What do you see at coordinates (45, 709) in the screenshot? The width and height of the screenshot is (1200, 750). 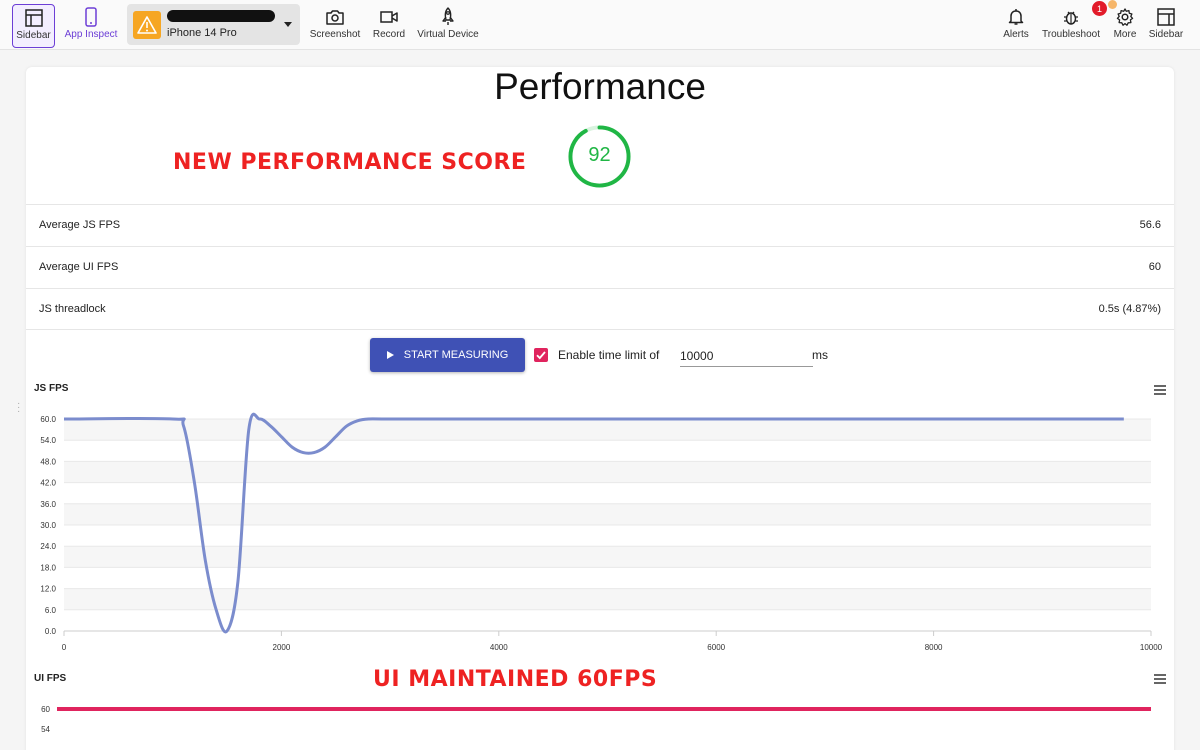 I see `y-tick-label: 60` at bounding box center [45, 709].